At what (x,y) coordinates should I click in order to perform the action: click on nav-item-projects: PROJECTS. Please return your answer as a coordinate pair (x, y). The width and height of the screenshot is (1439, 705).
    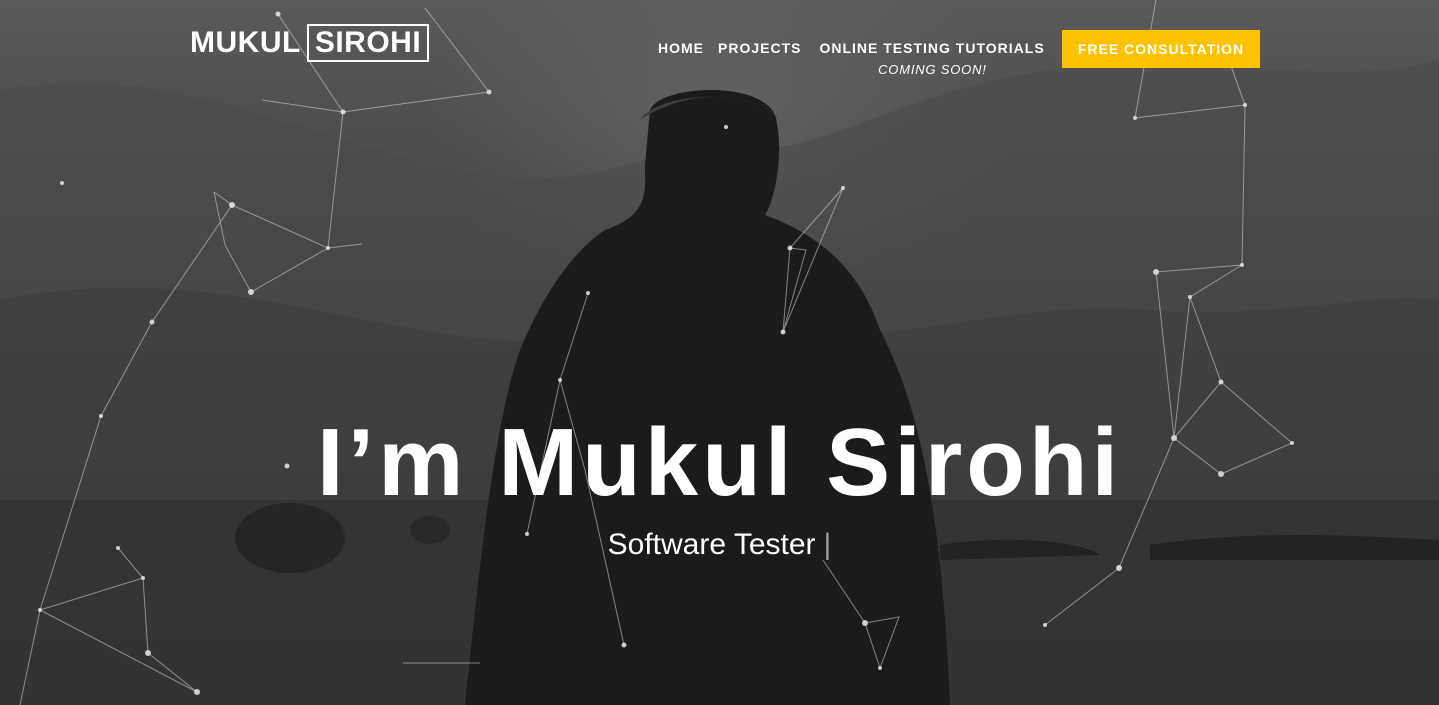
    Looking at the image, I should click on (759, 48).